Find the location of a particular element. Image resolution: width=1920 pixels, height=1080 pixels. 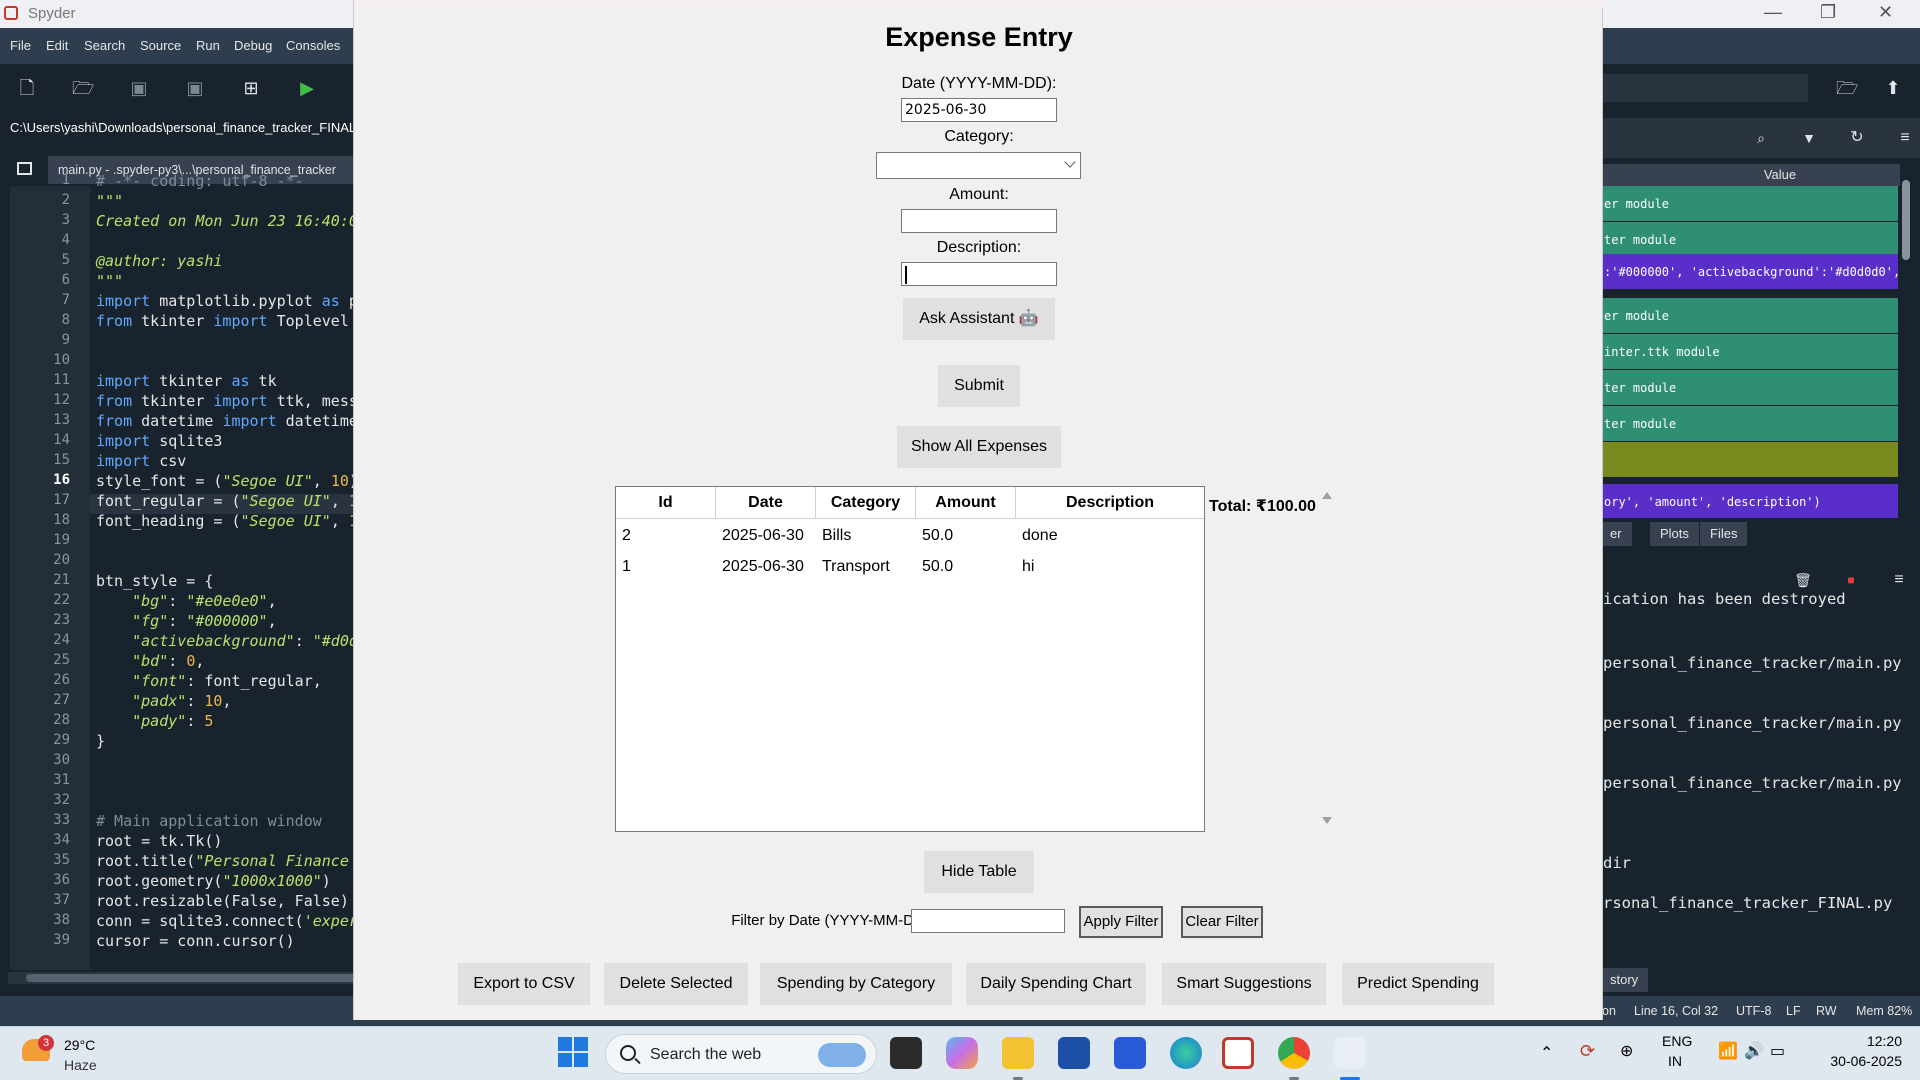

tab-history: story is located at coordinates (1624, 980).